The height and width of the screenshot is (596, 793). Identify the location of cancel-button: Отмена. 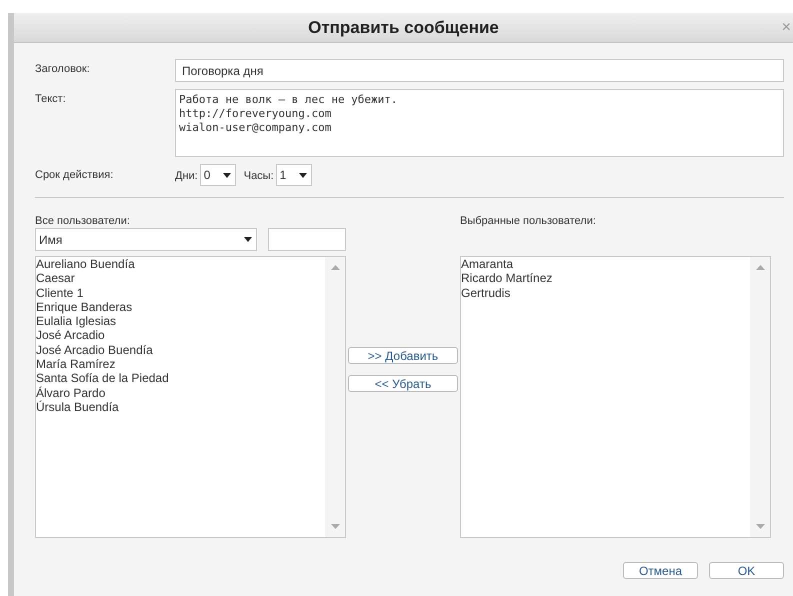
(660, 570).